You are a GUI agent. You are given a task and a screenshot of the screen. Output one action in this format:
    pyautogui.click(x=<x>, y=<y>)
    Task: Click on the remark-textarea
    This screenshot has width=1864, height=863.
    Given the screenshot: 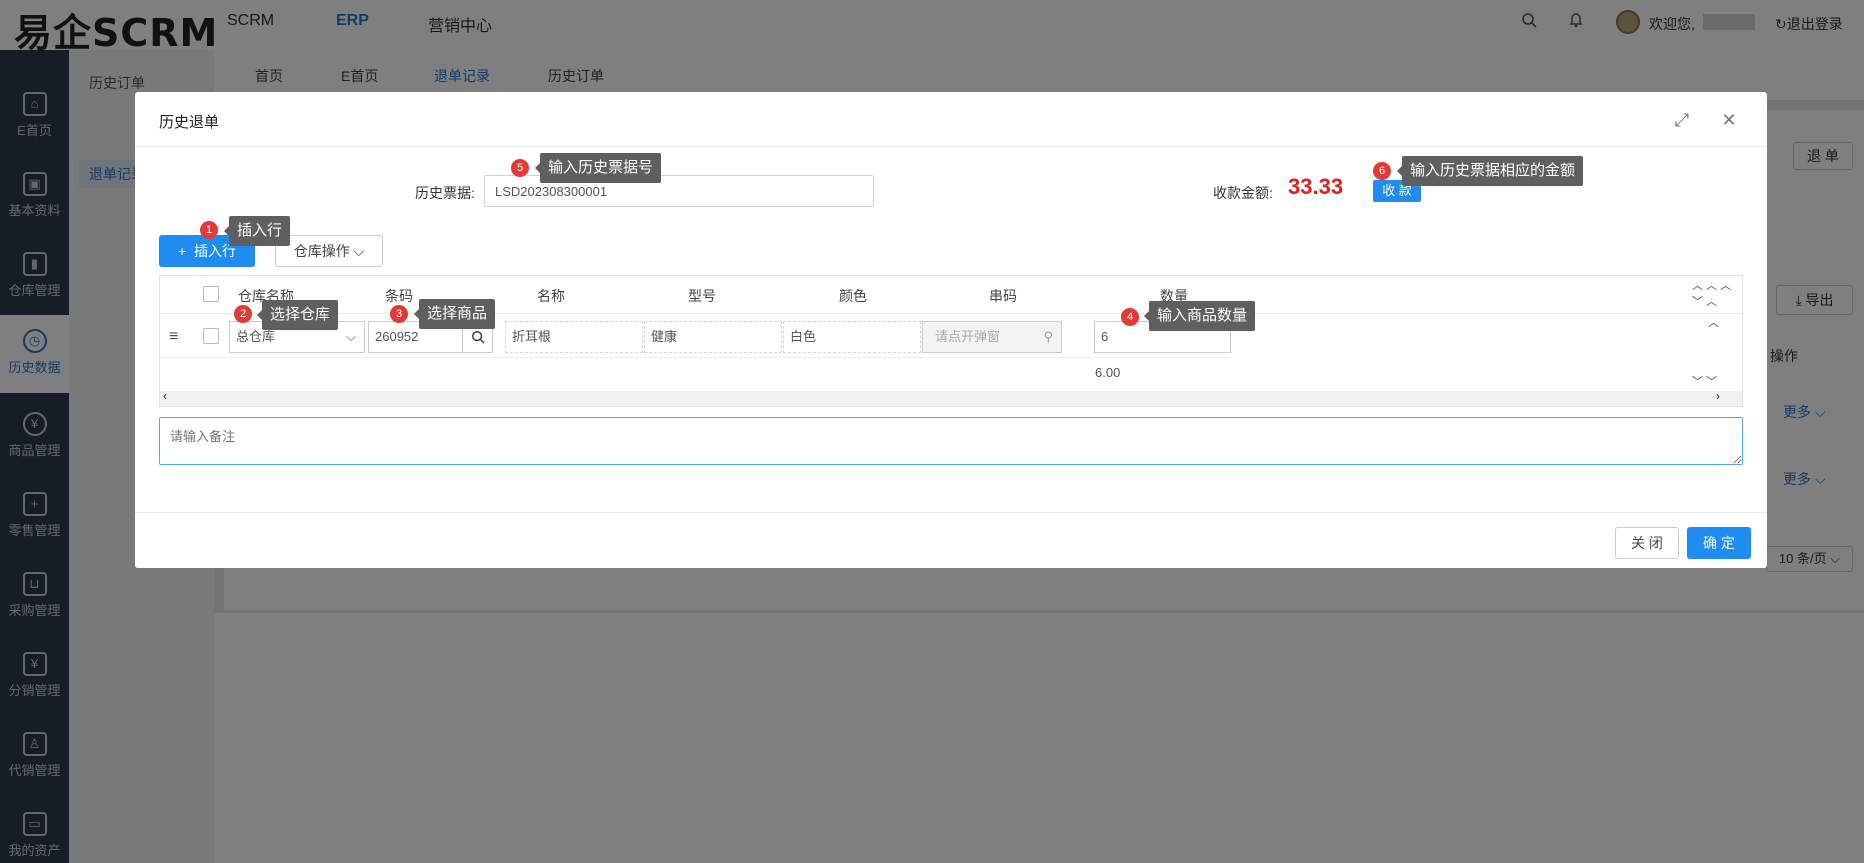 What is the action you would take?
    pyautogui.click(x=951, y=441)
    